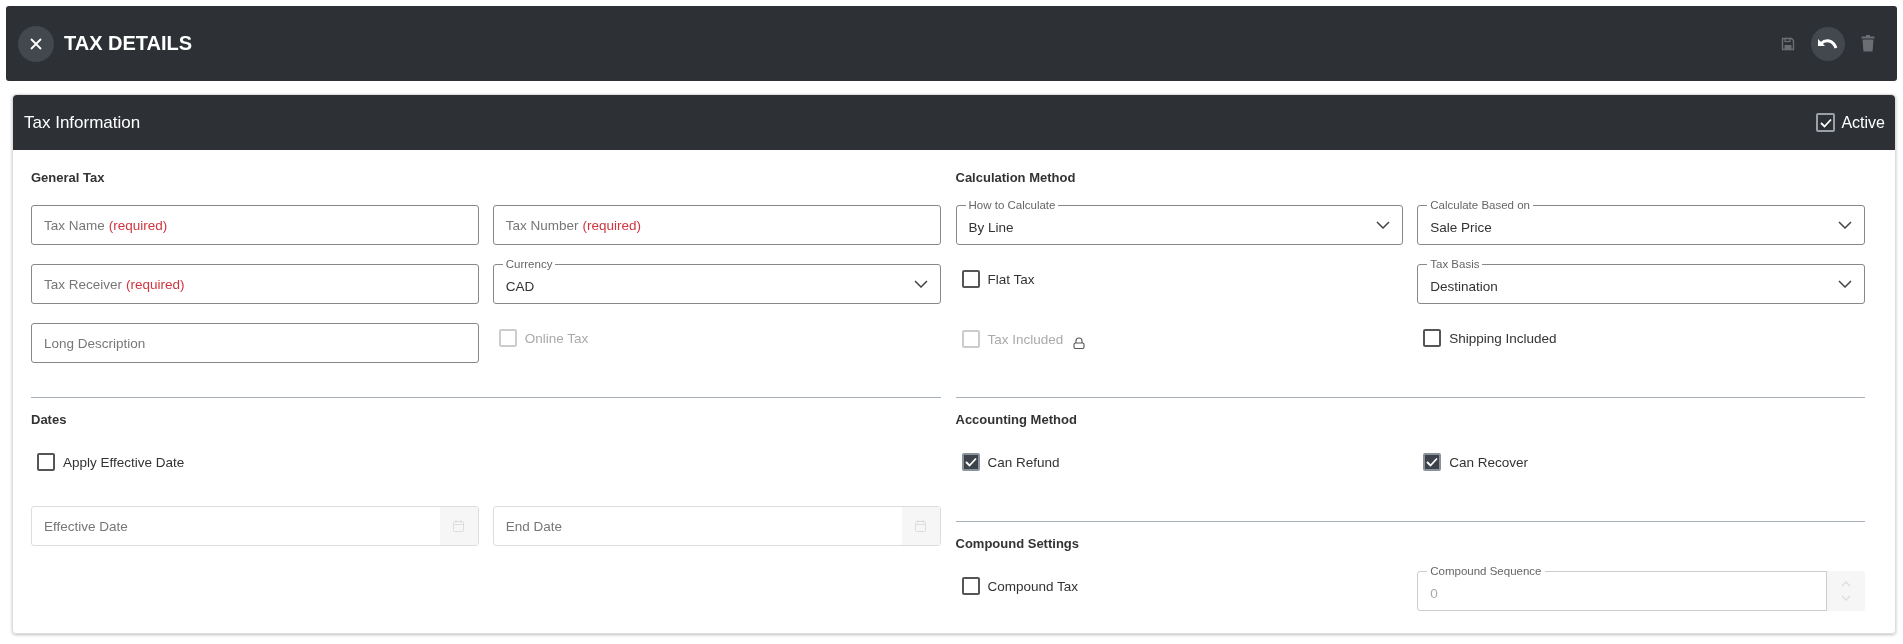 This screenshot has width=1903, height=644. What do you see at coordinates (1011, 279) in the screenshot?
I see `checkbox-label: Flat Tax` at bounding box center [1011, 279].